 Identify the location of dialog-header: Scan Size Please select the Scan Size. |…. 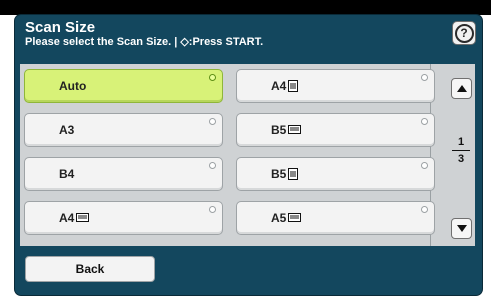
(144, 34).